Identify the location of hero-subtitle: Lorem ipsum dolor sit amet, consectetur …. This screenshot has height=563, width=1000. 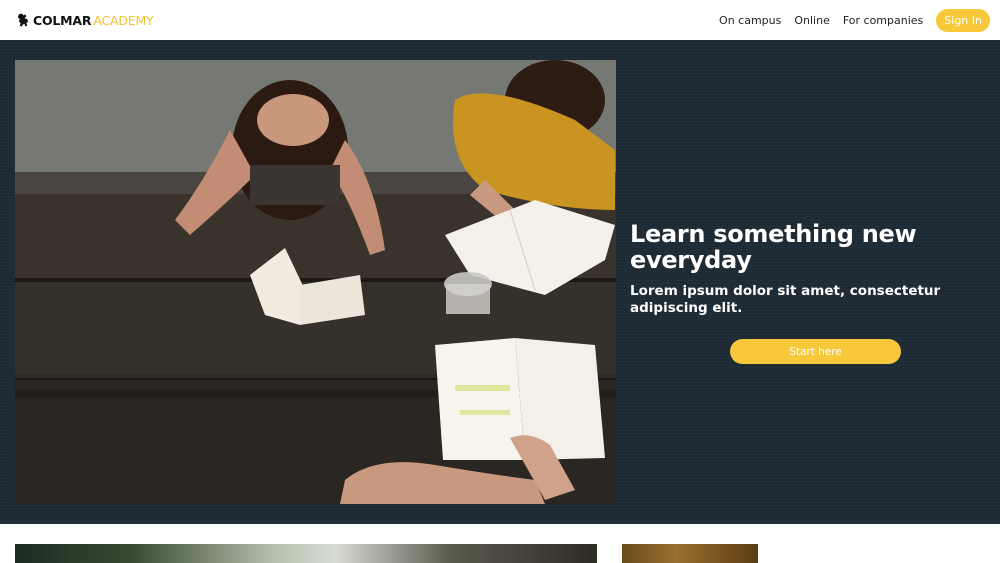
(785, 299).